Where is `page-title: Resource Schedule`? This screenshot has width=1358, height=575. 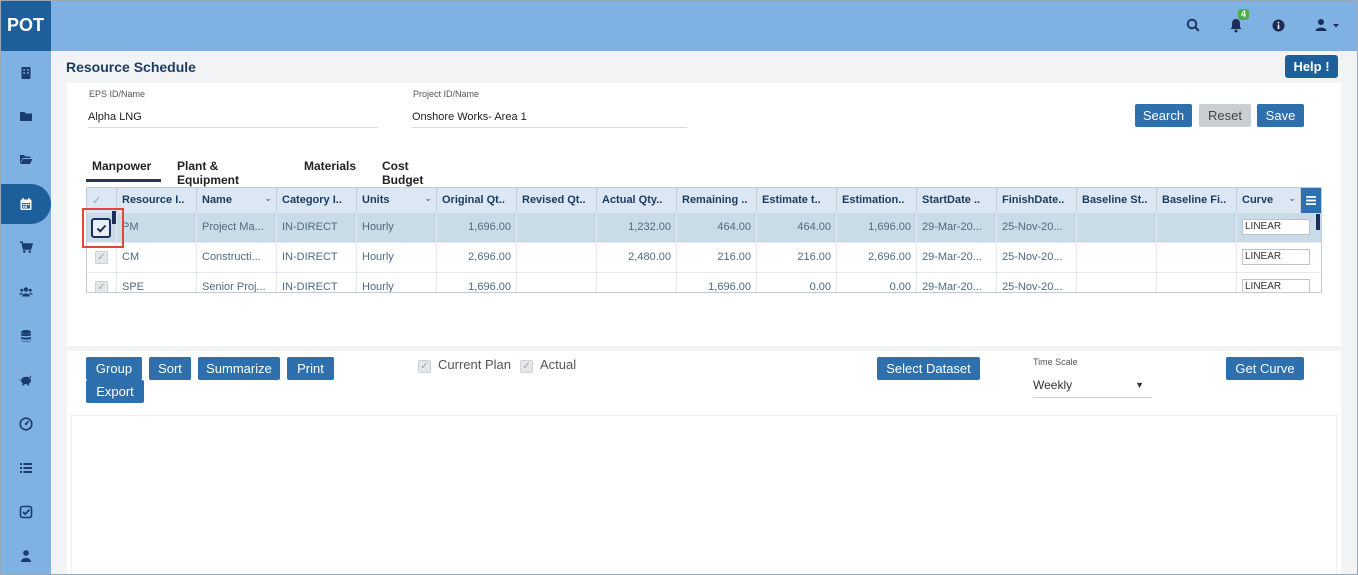
page-title: Resource Schedule is located at coordinates (131, 67).